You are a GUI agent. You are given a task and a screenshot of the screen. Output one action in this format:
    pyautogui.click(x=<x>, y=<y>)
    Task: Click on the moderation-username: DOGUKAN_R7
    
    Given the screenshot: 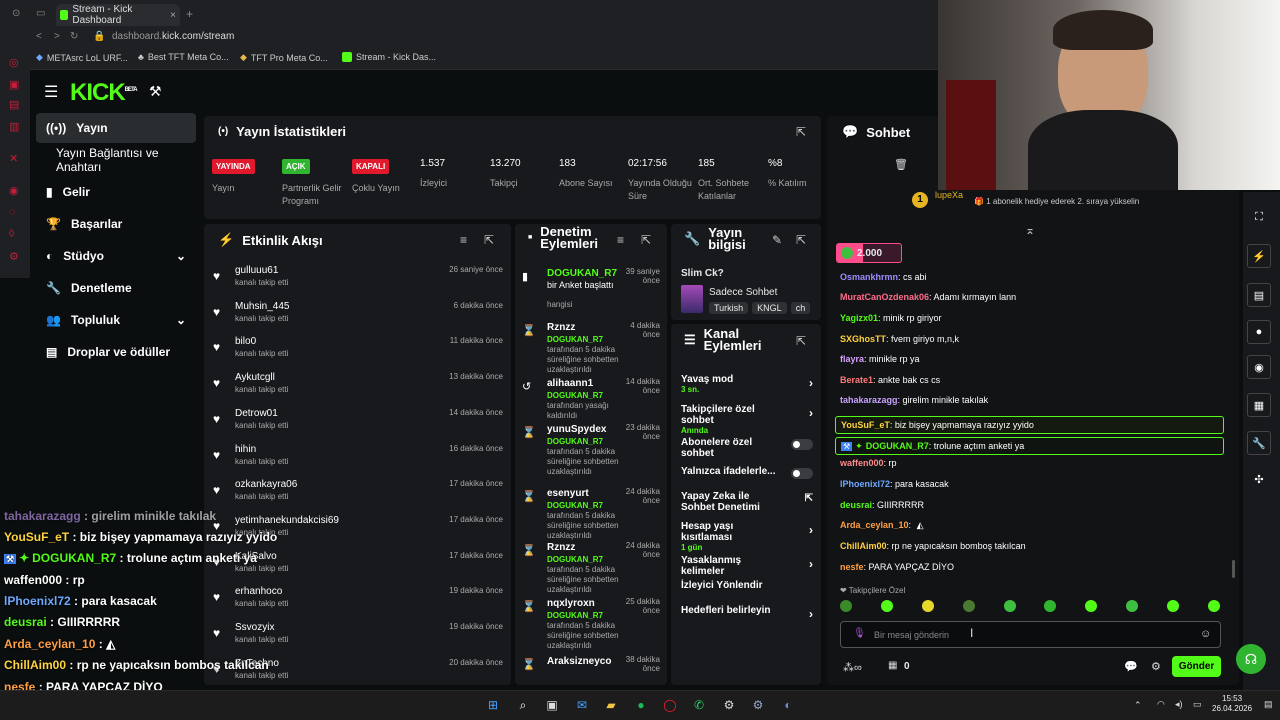 What is the action you would take?
    pyautogui.click(x=586, y=273)
    